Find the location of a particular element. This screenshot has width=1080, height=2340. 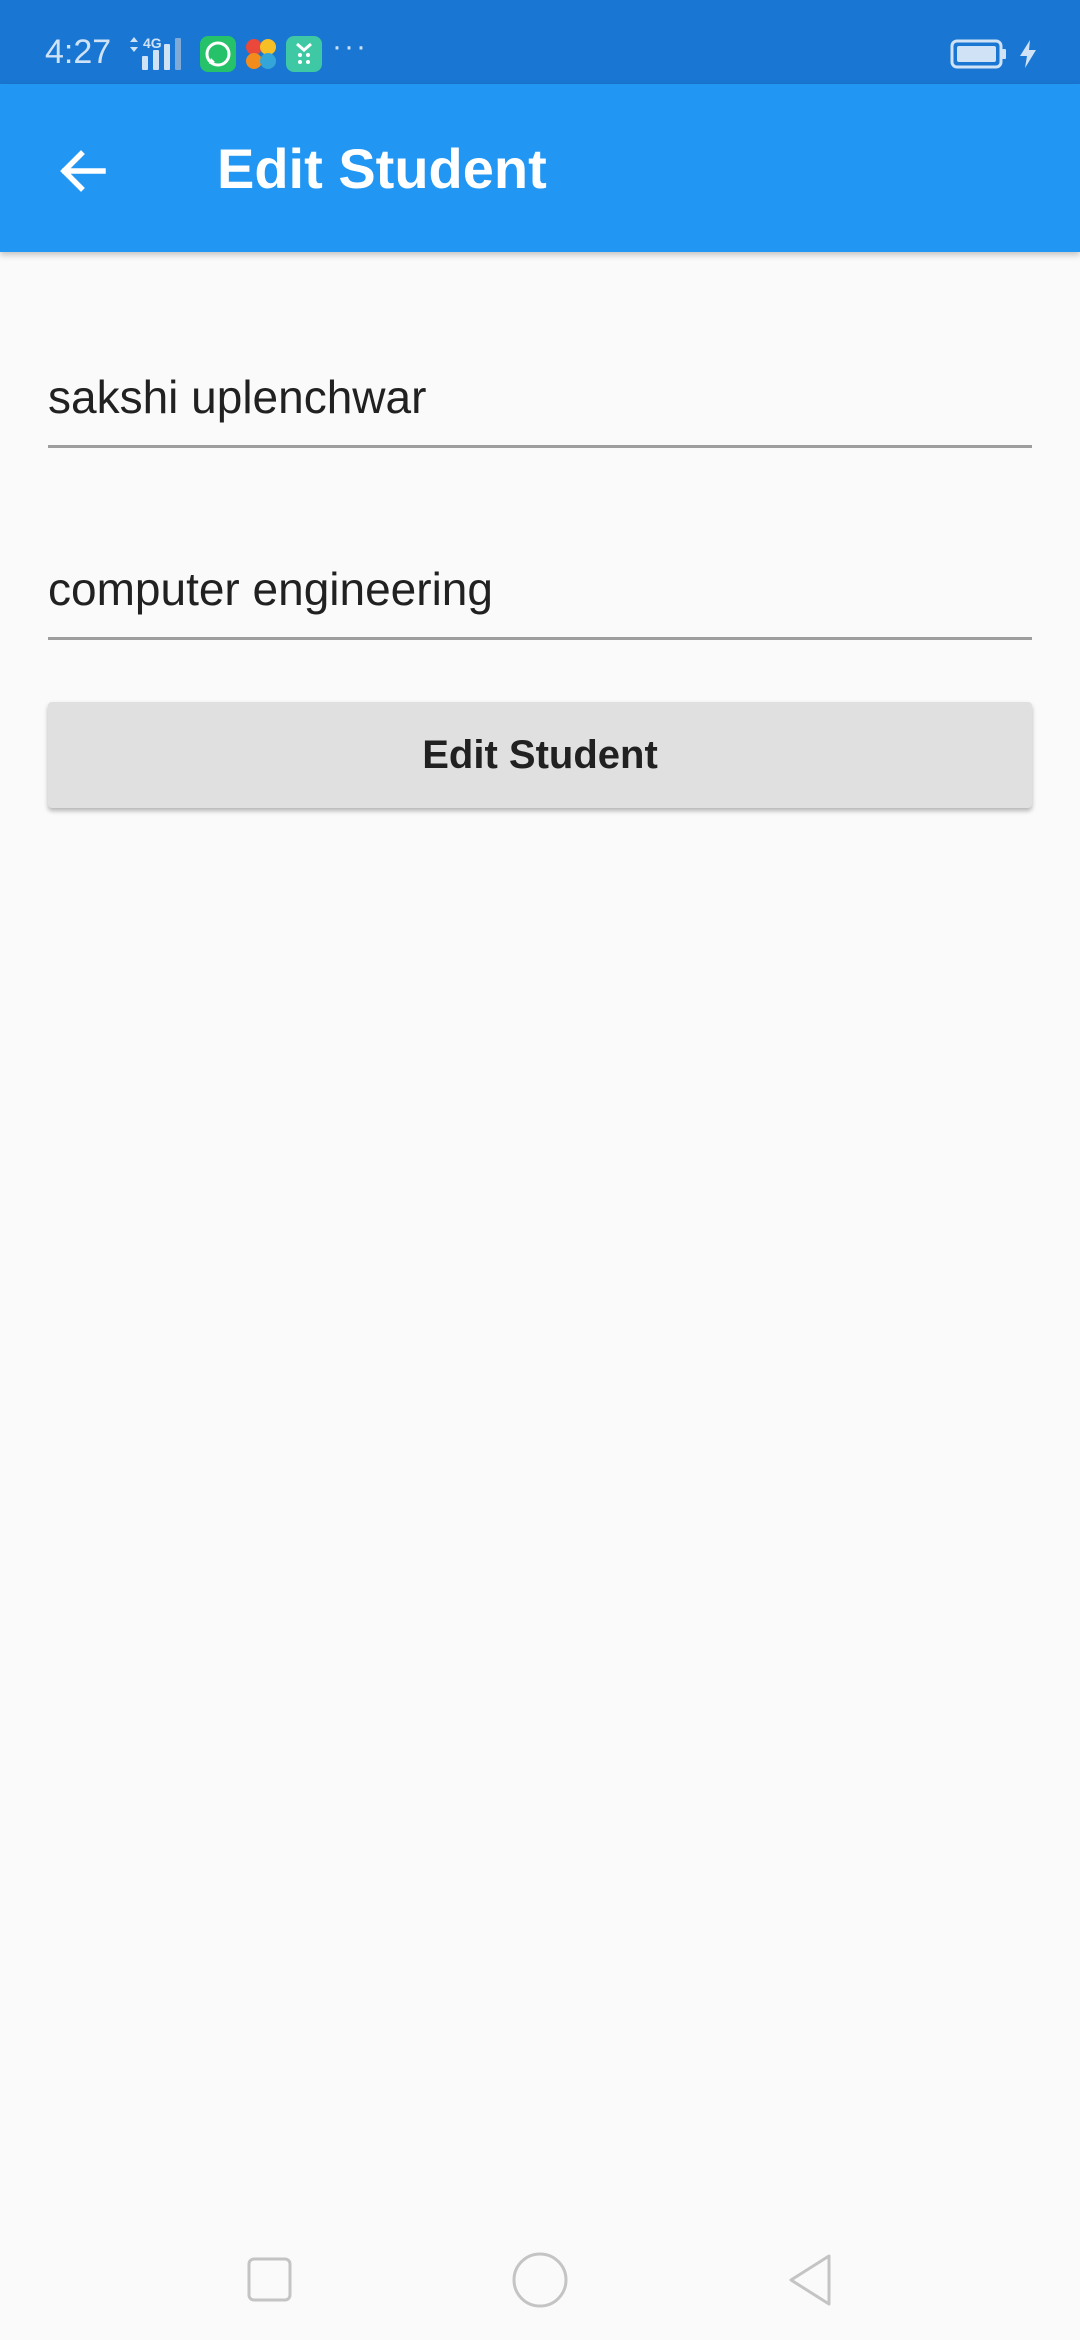

home-icon is located at coordinates (540, 2280).